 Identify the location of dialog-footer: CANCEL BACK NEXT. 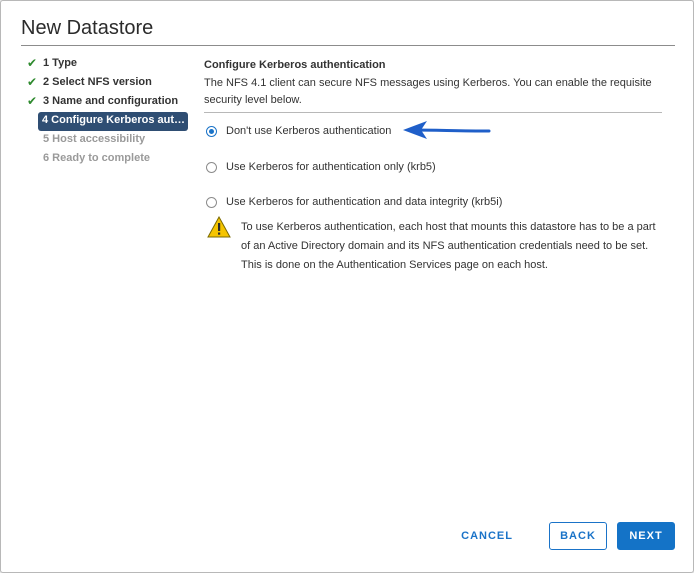
(561, 536).